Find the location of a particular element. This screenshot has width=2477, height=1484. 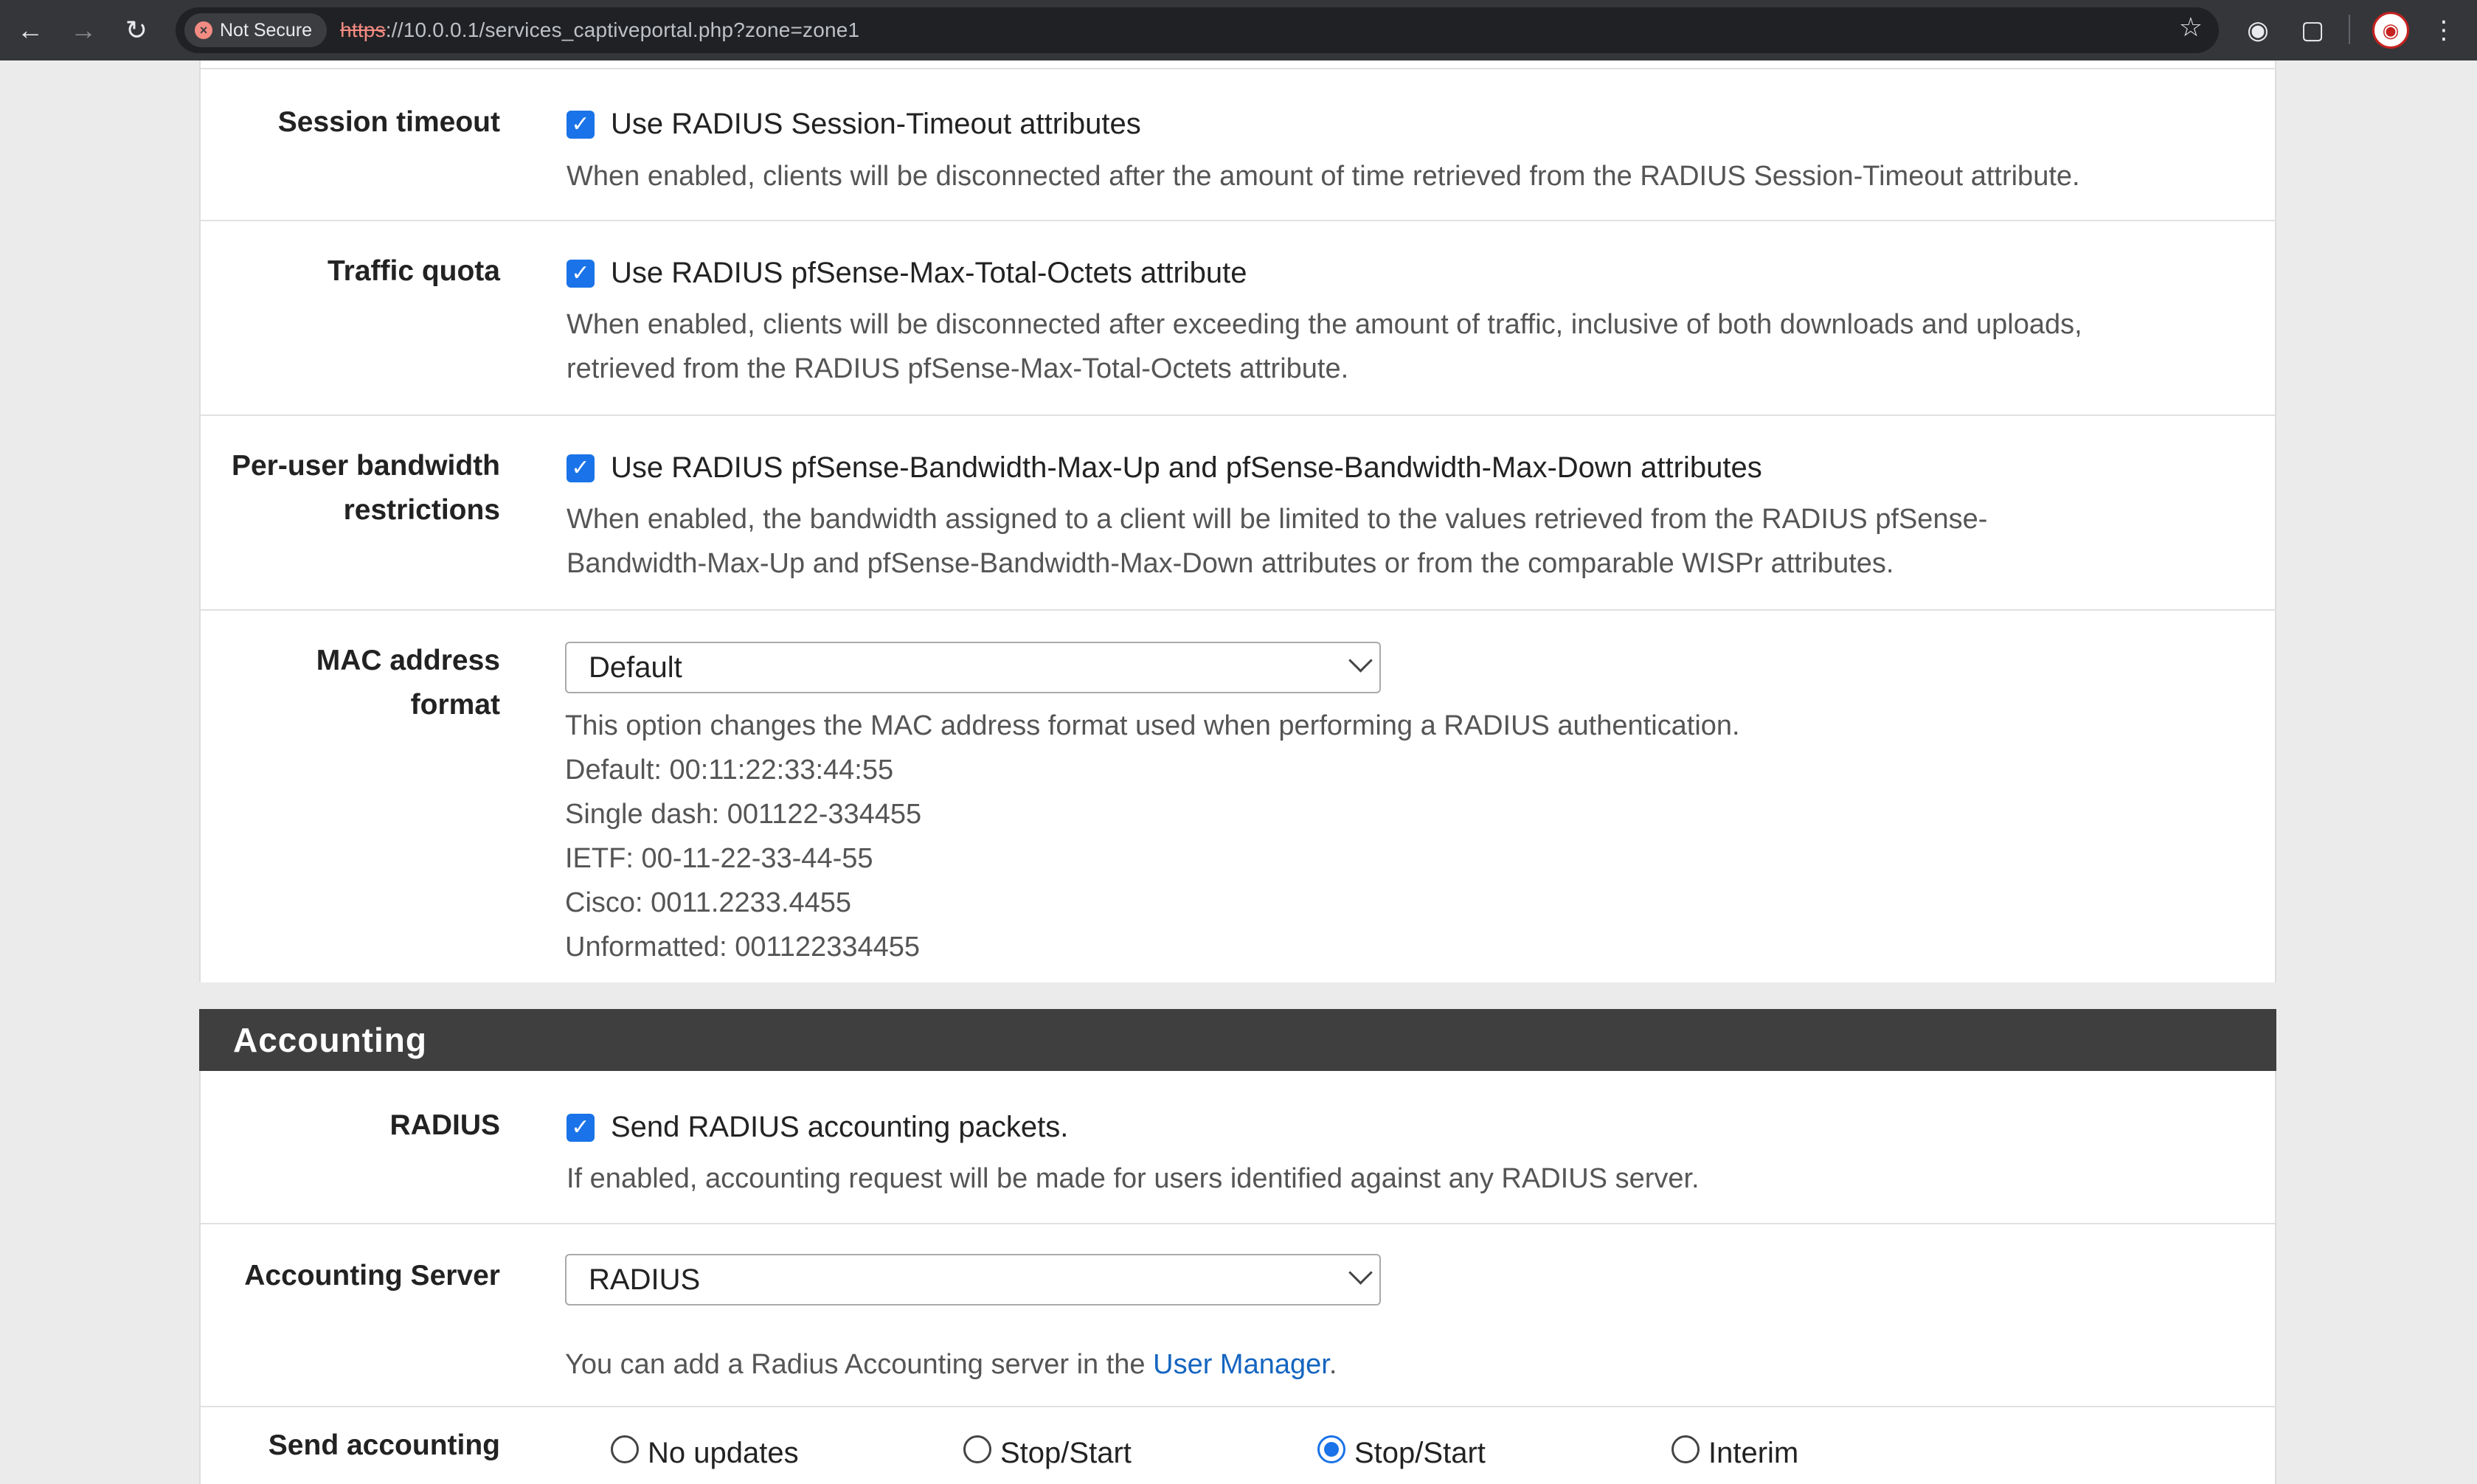

interim-radio-label: Interim is located at coordinates (1753, 1453).